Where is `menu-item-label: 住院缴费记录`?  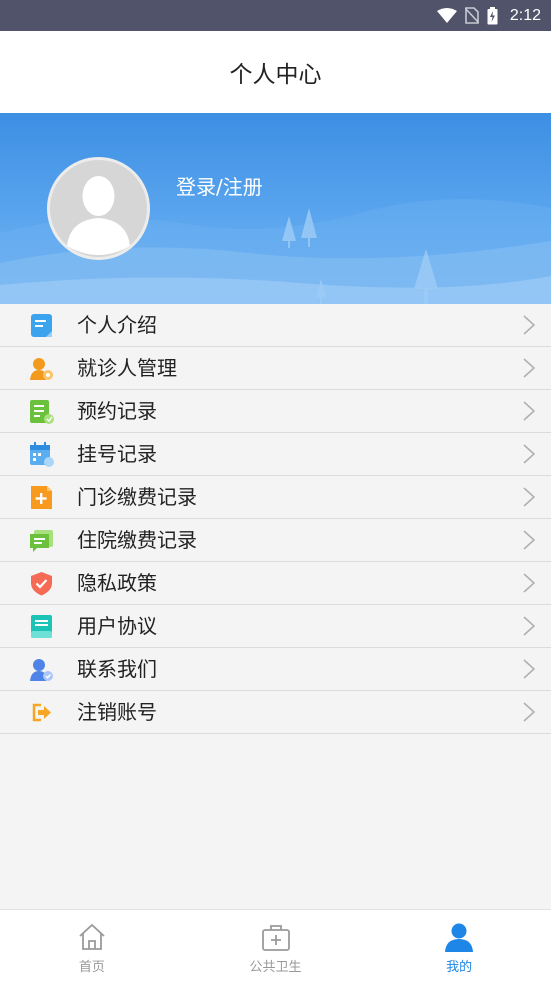 menu-item-label: 住院缴费记录 is located at coordinates (137, 540).